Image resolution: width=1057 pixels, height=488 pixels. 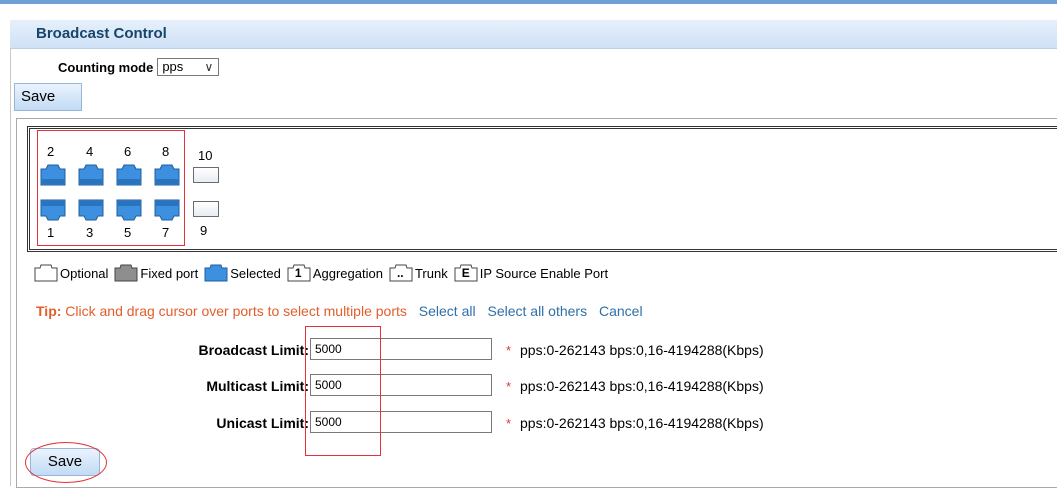 I want to click on save-button-bottom: Save, so click(x=65, y=462).